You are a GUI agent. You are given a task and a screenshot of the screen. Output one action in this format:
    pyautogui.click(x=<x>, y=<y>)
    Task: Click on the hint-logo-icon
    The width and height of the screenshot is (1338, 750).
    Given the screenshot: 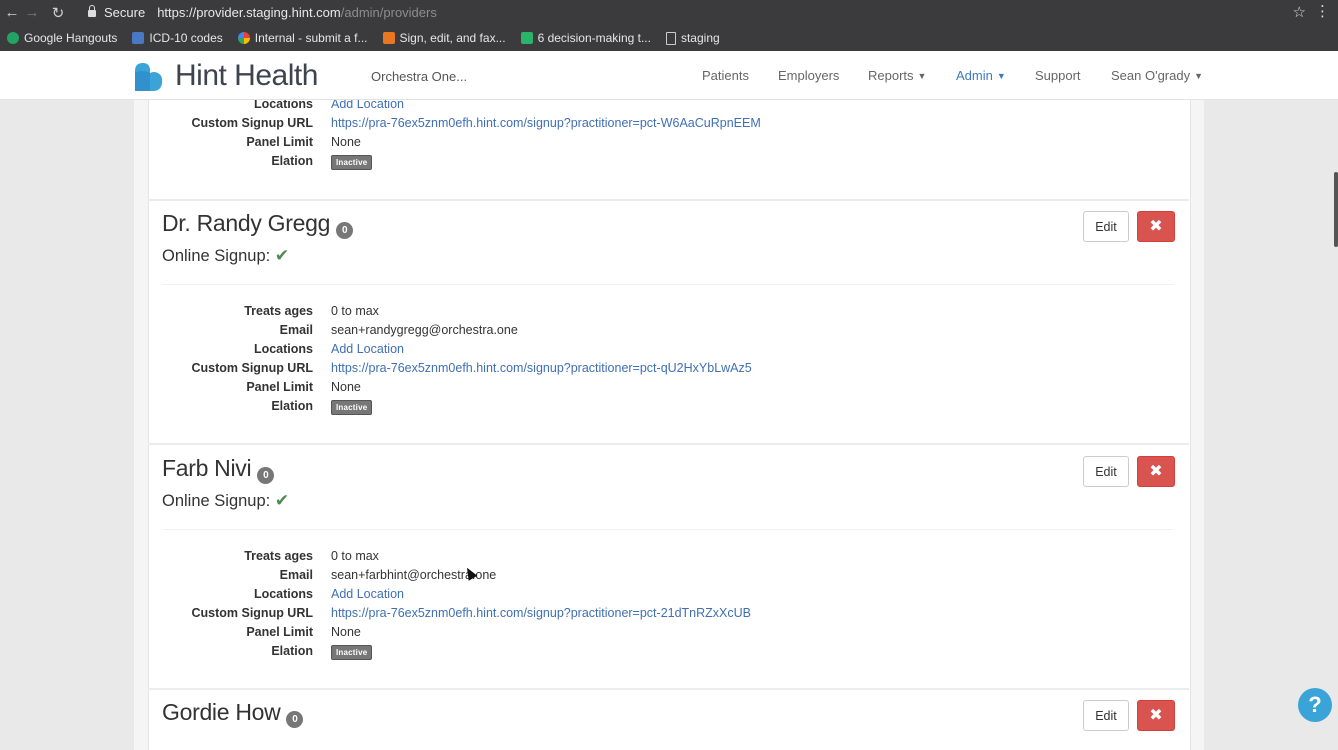 What is the action you would take?
    pyautogui.click(x=148, y=76)
    